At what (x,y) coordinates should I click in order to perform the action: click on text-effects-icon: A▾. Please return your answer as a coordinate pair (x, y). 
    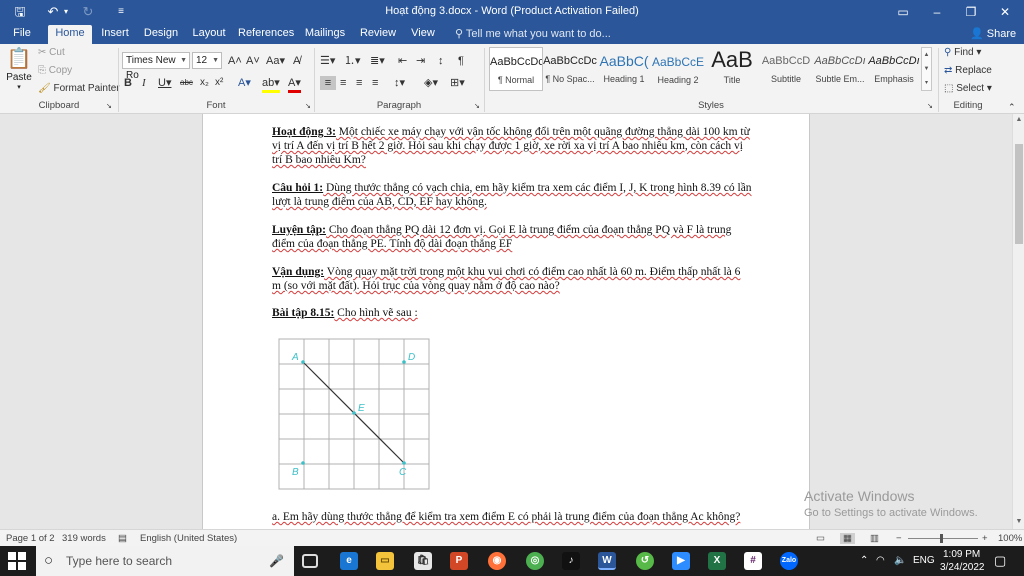
    Looking at the image, I should click on (244, 83).